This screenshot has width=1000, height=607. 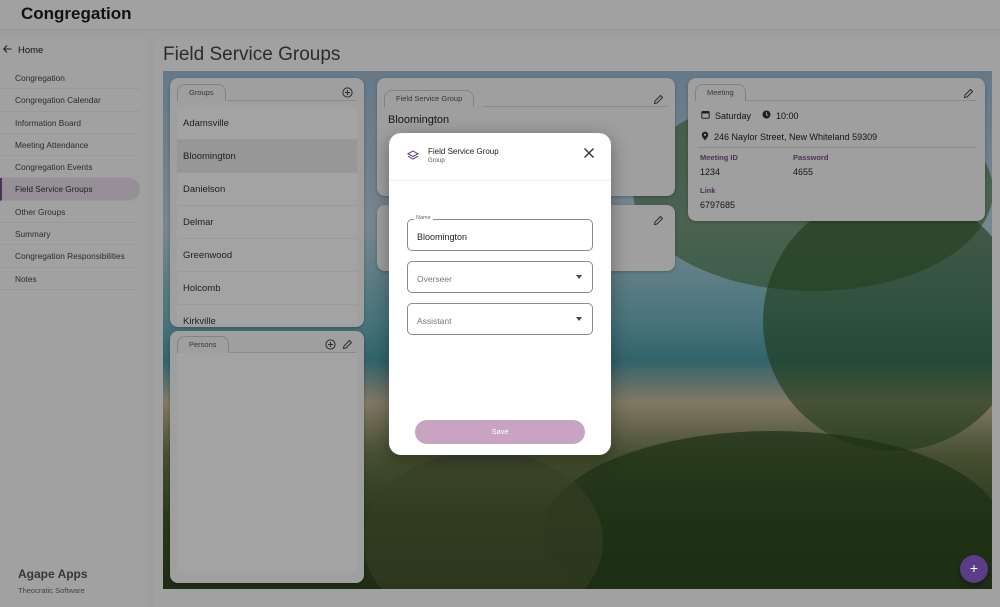 I want to click on name-field-value: Bloomington, so click(x=442, y=237).